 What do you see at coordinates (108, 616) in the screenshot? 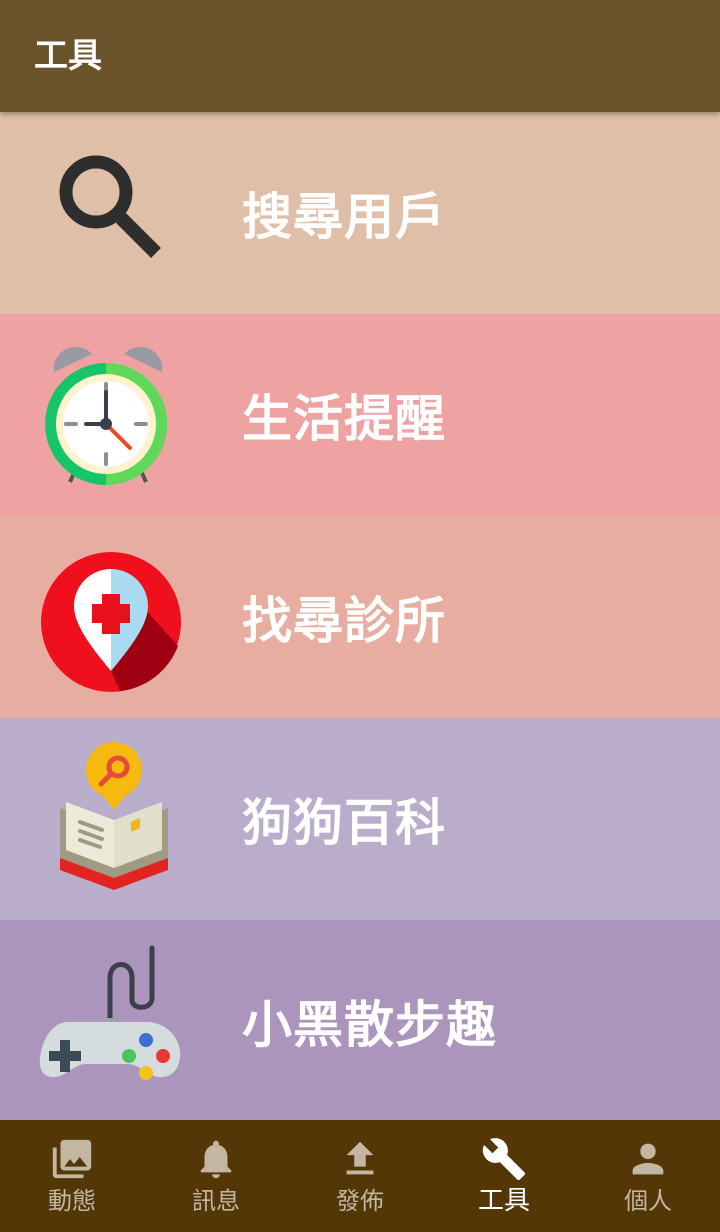
I see `clinic-location-icon` at bounding box center [108, 616].